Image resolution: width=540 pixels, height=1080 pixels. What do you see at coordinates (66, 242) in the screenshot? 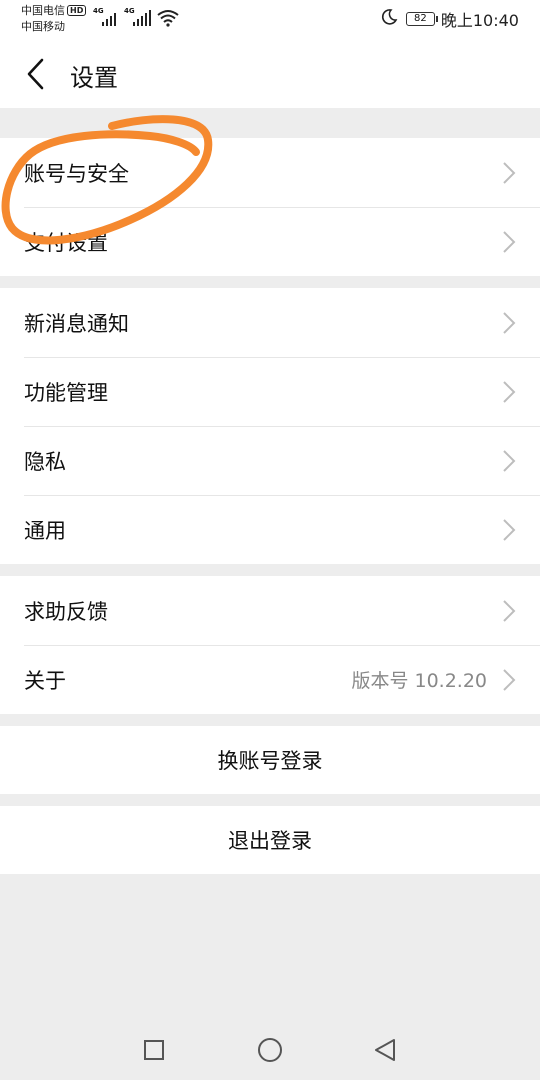
I see `settings-item-label: 支付设置` at bounding box center [66, 242].